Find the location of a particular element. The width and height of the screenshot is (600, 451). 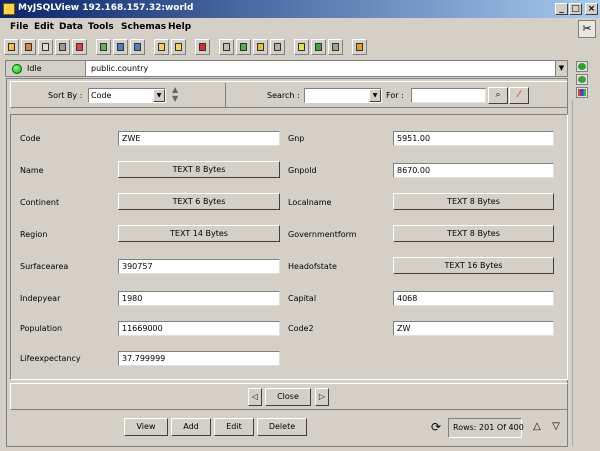

panel-chart-icon is located at coordinates (582, 92).